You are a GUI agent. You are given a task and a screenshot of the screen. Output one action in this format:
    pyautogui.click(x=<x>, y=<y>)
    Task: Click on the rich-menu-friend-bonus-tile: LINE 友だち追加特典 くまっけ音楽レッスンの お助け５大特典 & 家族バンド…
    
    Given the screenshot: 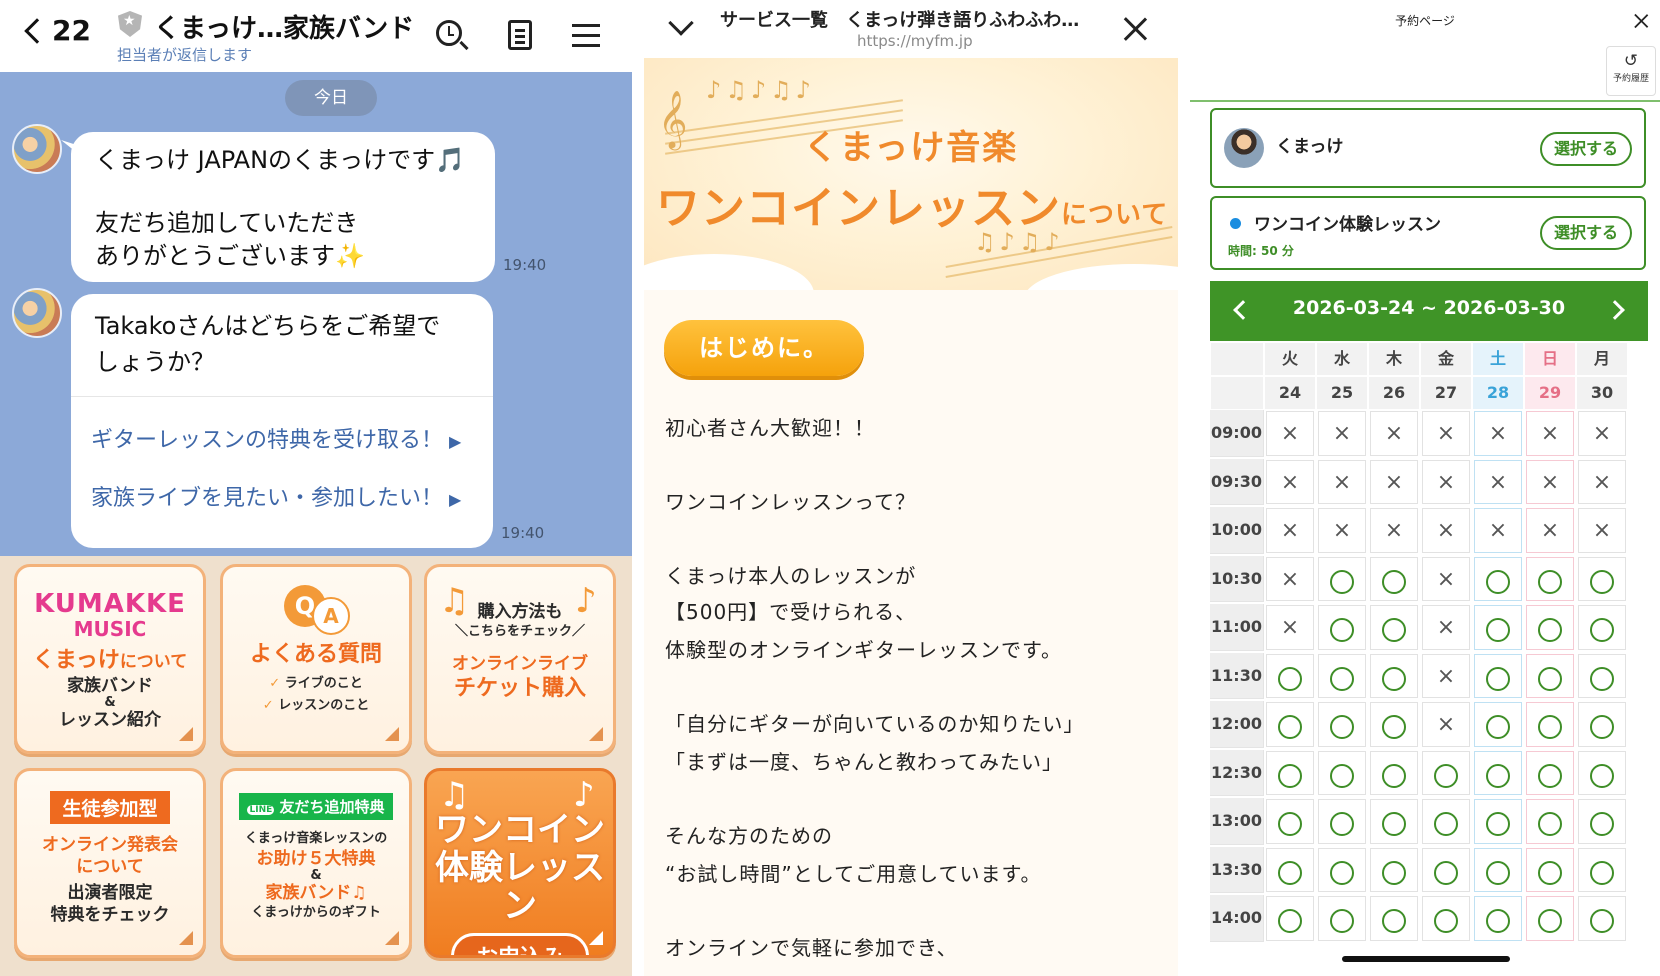 What is the action you would take?
    pyautogui.click(x=316, y=863)
    